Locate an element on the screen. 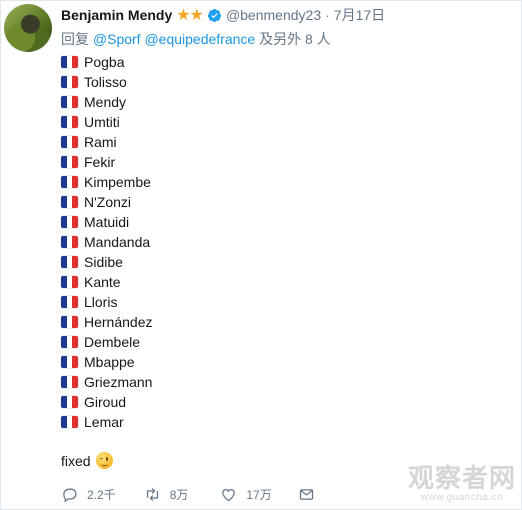 Image resolution: width=522 pixels, height=510 pixels. author-handle: @benmendy23 is located at coordinates (273, 15).